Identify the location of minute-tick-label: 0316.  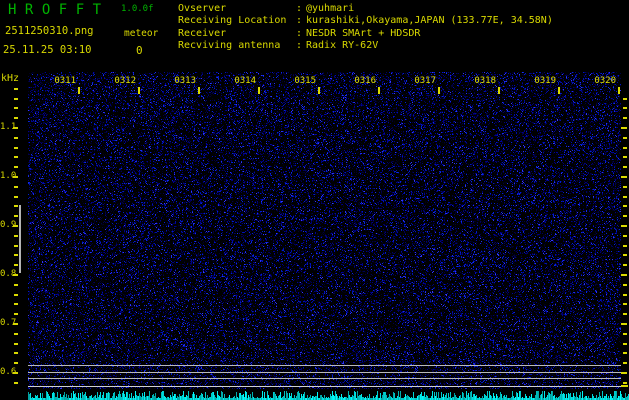
(365, 81).